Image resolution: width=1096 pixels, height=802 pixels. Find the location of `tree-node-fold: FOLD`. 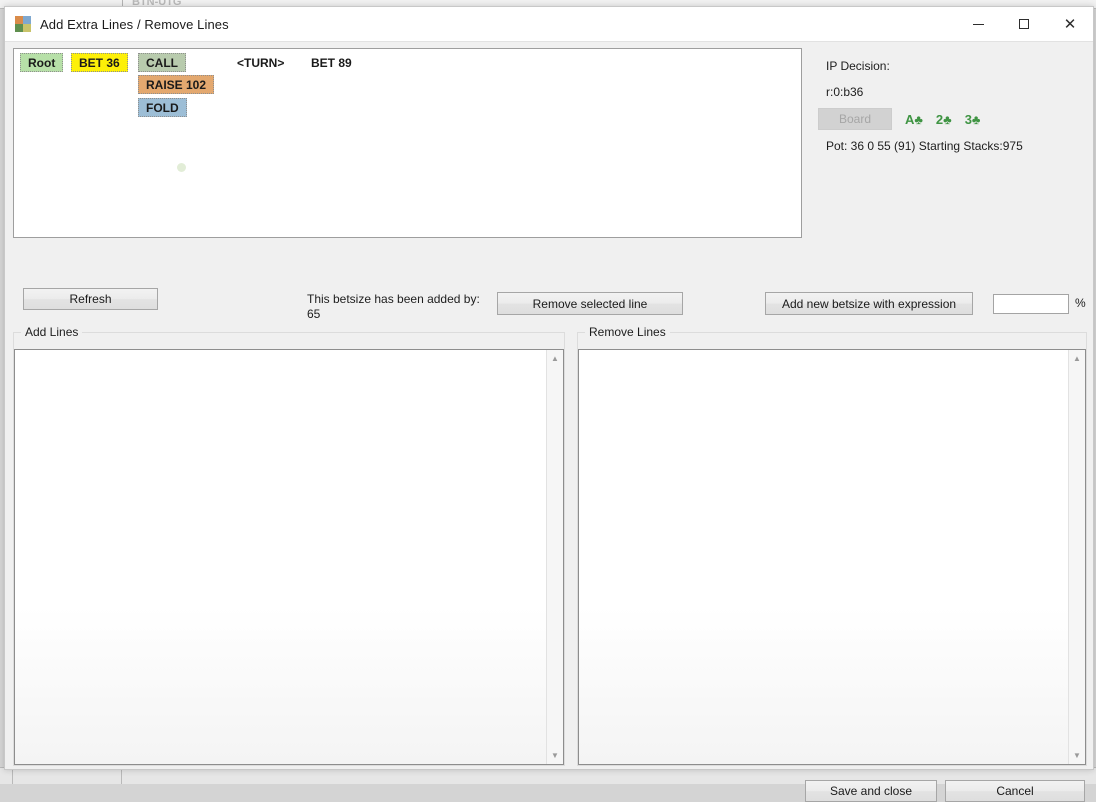

tree-node-fold: FOLD is located at coordinates (162, 107).